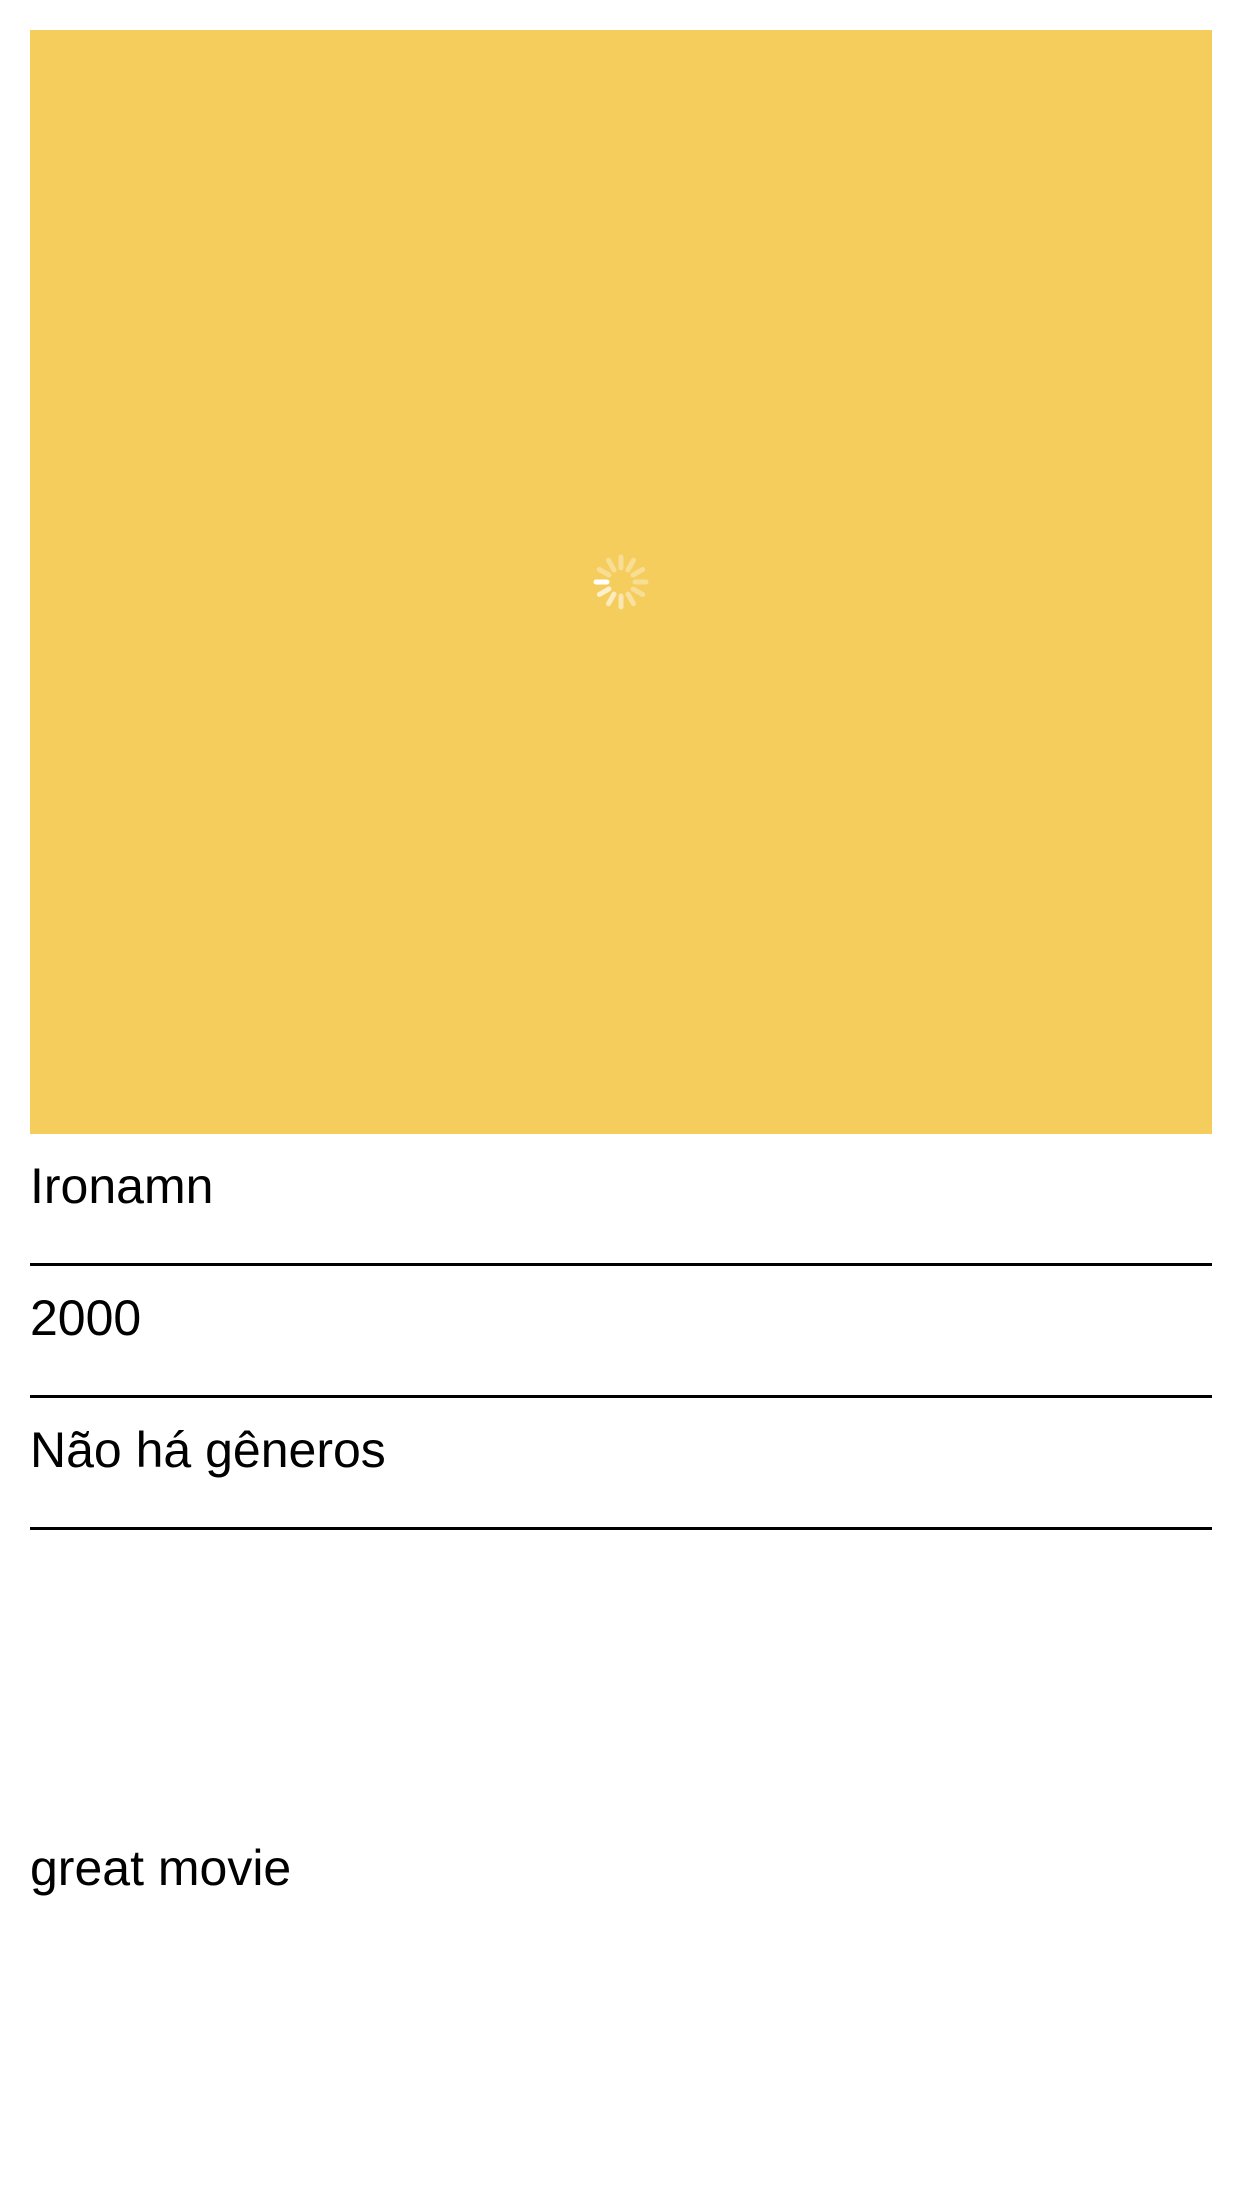 The height and width of the screenshot is (2208, 1242). What do you see at coordinates (208, 1450) in the screenshot?
I see `movie-genres: Não há gêneros` at bounding box center [208, 1450].